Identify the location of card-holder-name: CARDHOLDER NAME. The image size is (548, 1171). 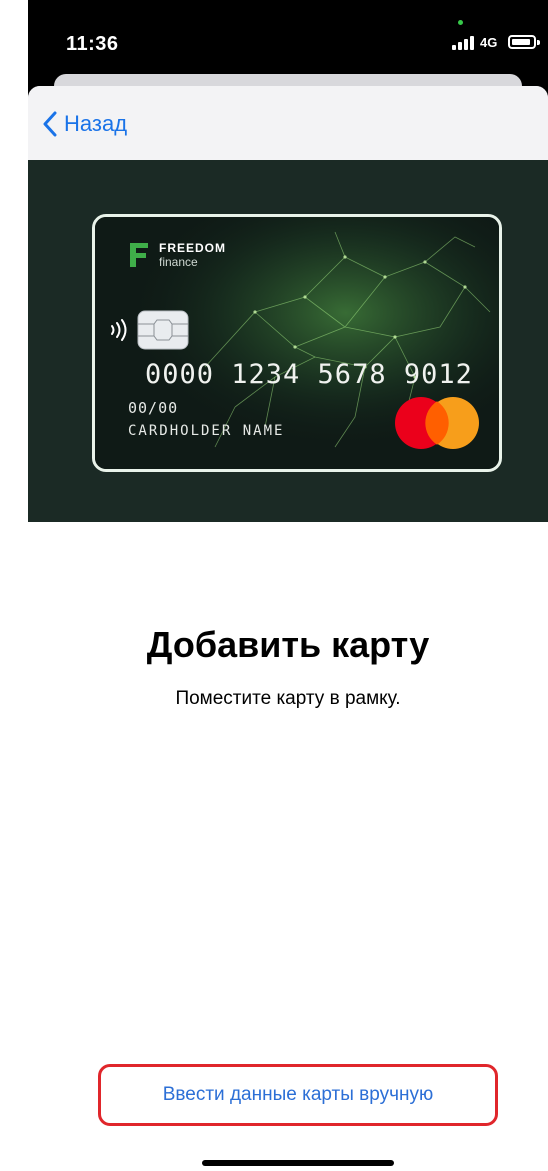
(206, 431).